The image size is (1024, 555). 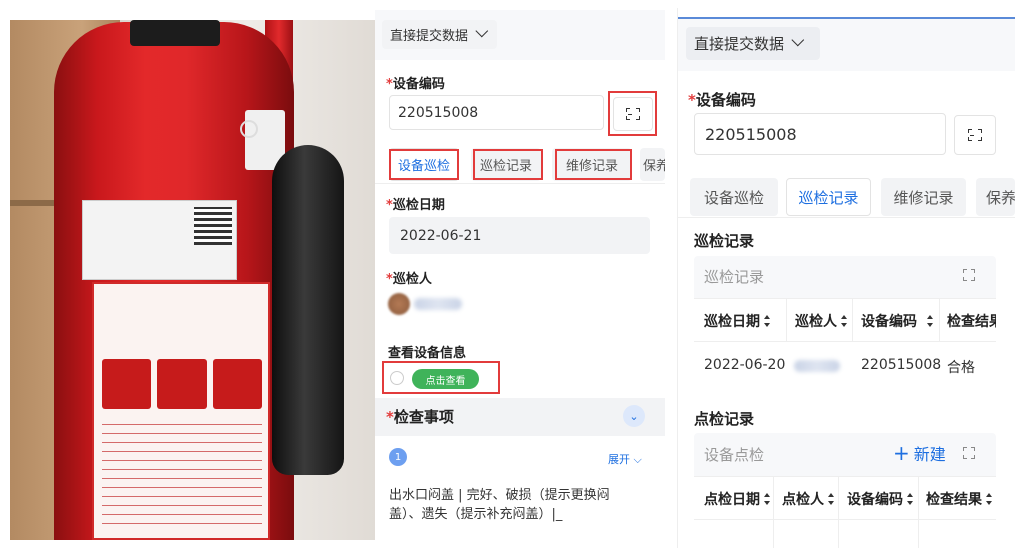 I want to click on double-chevron-down-icon: ⌄, so click(x=634, y=416).